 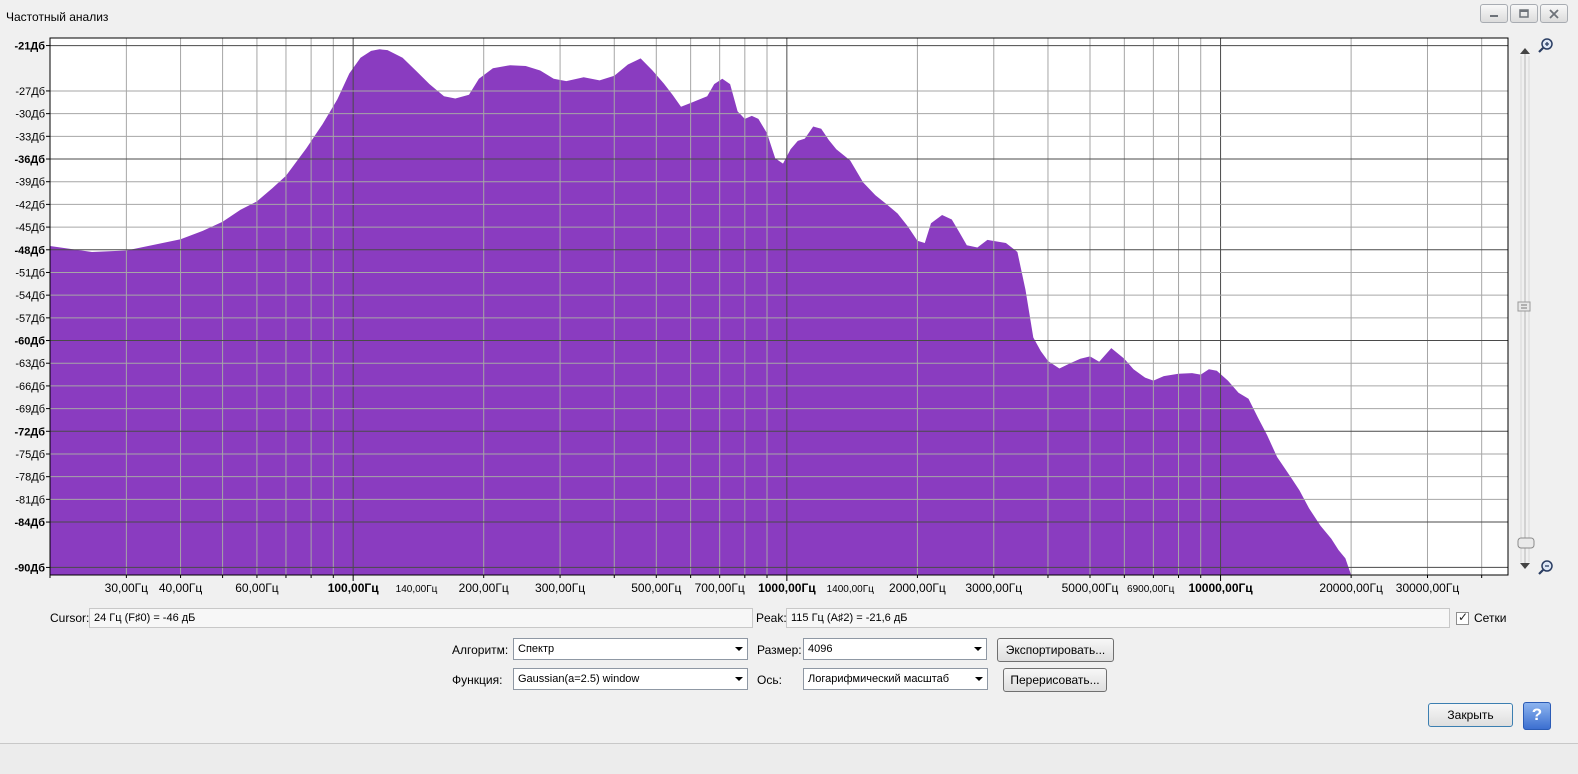 I want to click on y-tick-label: -36Дб, so click(x=29, y=160).